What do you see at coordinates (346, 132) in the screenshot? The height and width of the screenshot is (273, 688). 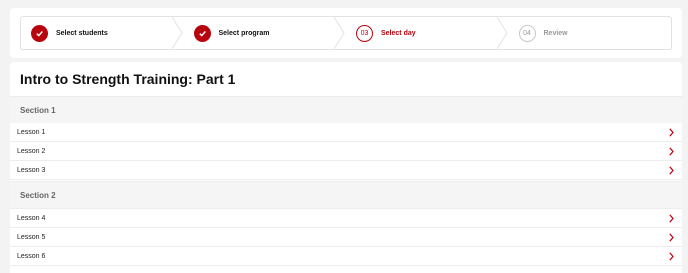 I see `lesson-row: Lesson 1` at bounding box center [346, 132].